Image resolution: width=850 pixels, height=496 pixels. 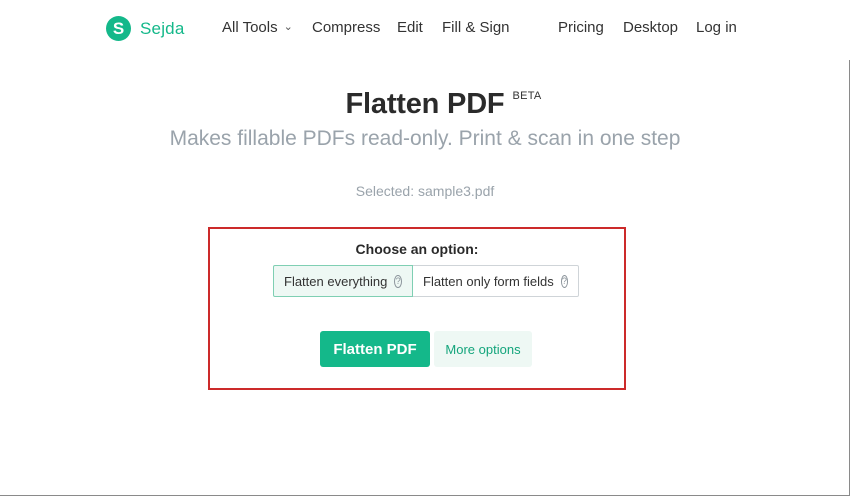 What do you see at coordinates (527, 96) in the screenshot?
I see `beta-badge: BETA` at bounding box center [527, 96].